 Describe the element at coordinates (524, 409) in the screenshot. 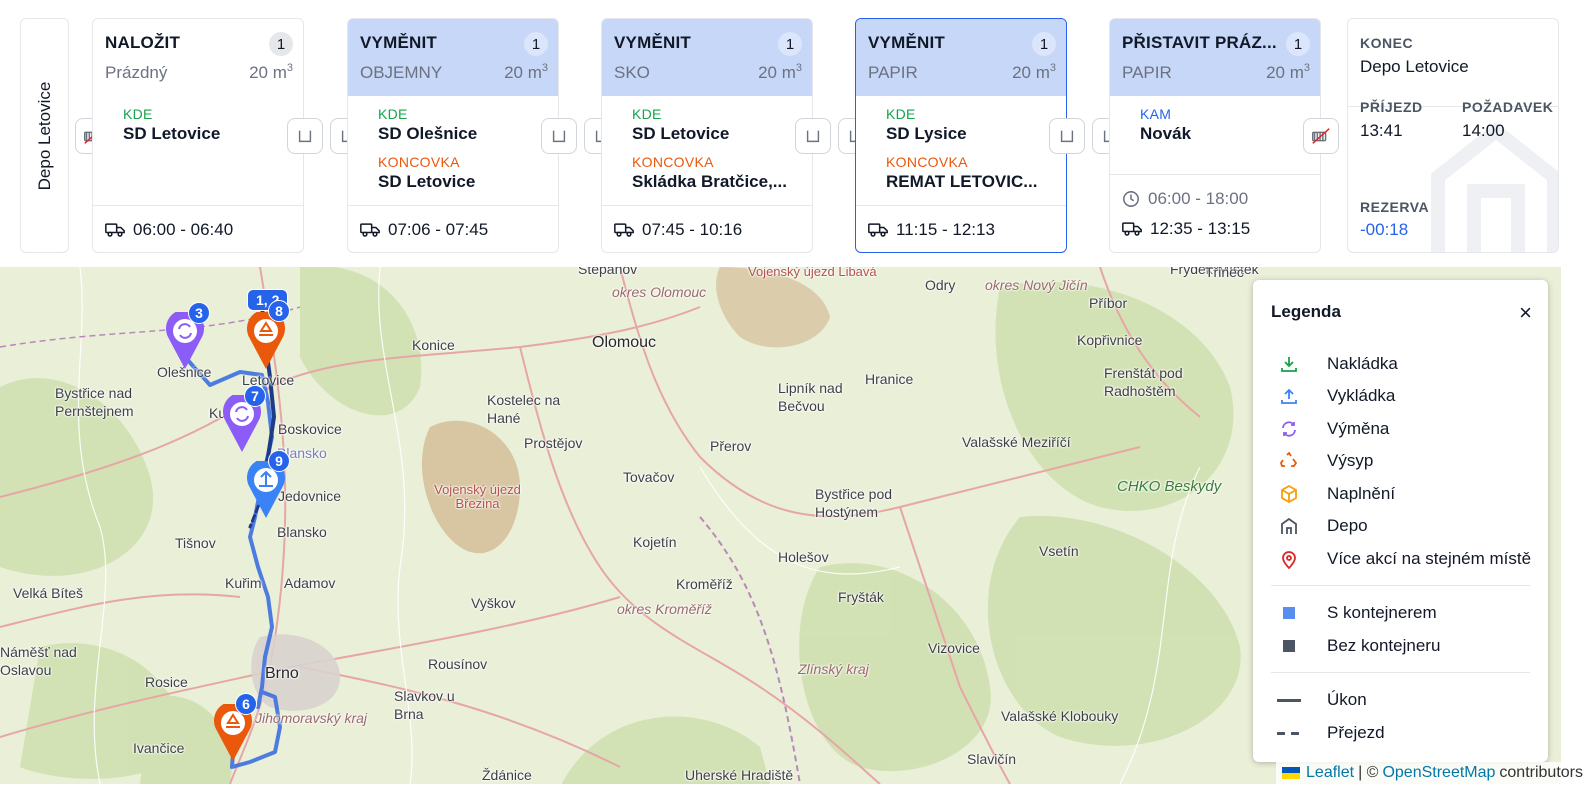

I see `place-label: Kostelec na Hané` at that location.